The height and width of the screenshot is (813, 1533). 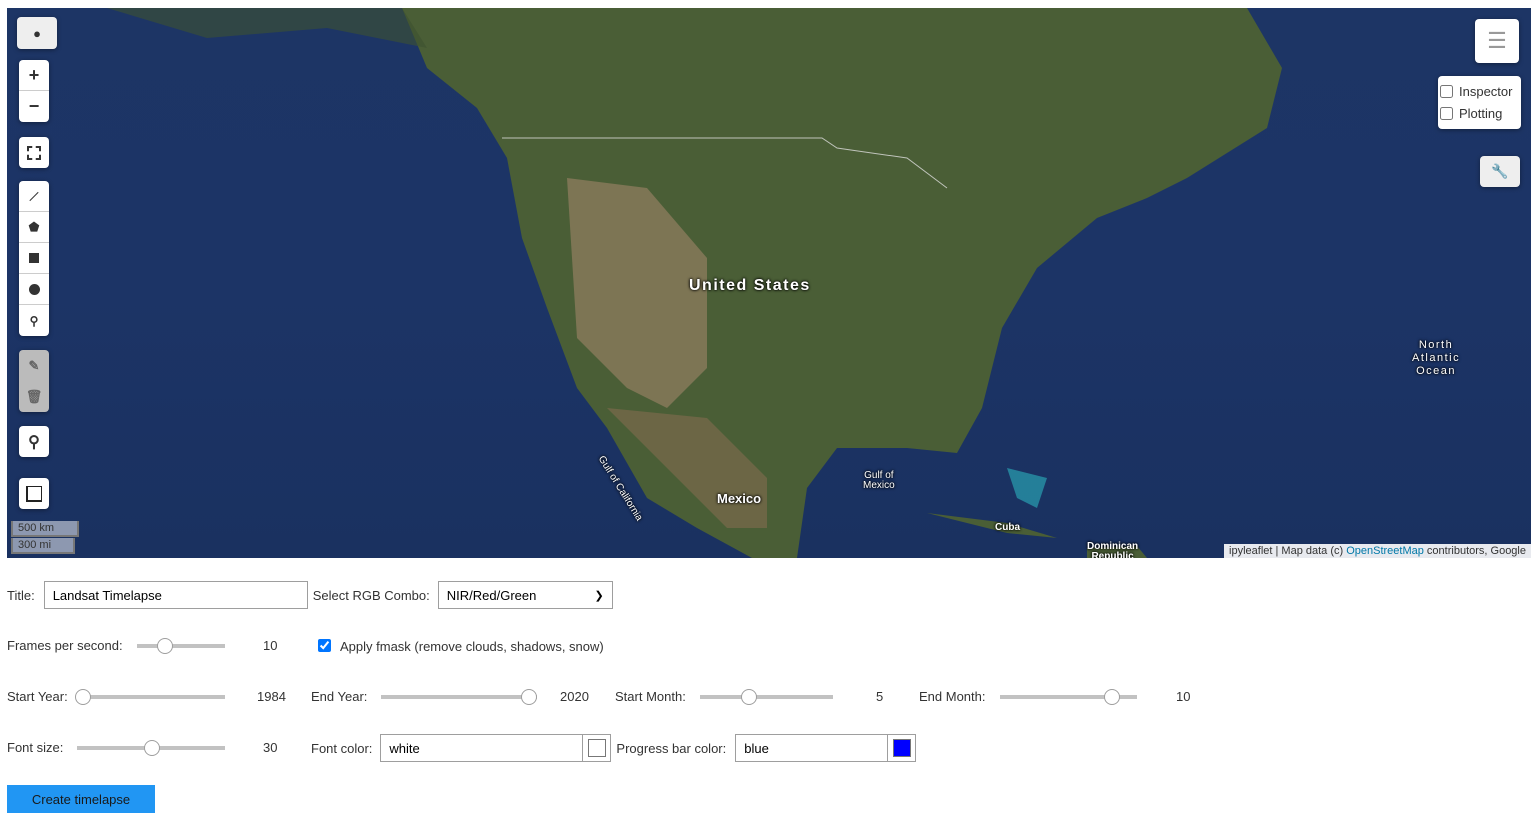 I want to click on wrench-icon: 🔧, so click(x=1500, y=171).